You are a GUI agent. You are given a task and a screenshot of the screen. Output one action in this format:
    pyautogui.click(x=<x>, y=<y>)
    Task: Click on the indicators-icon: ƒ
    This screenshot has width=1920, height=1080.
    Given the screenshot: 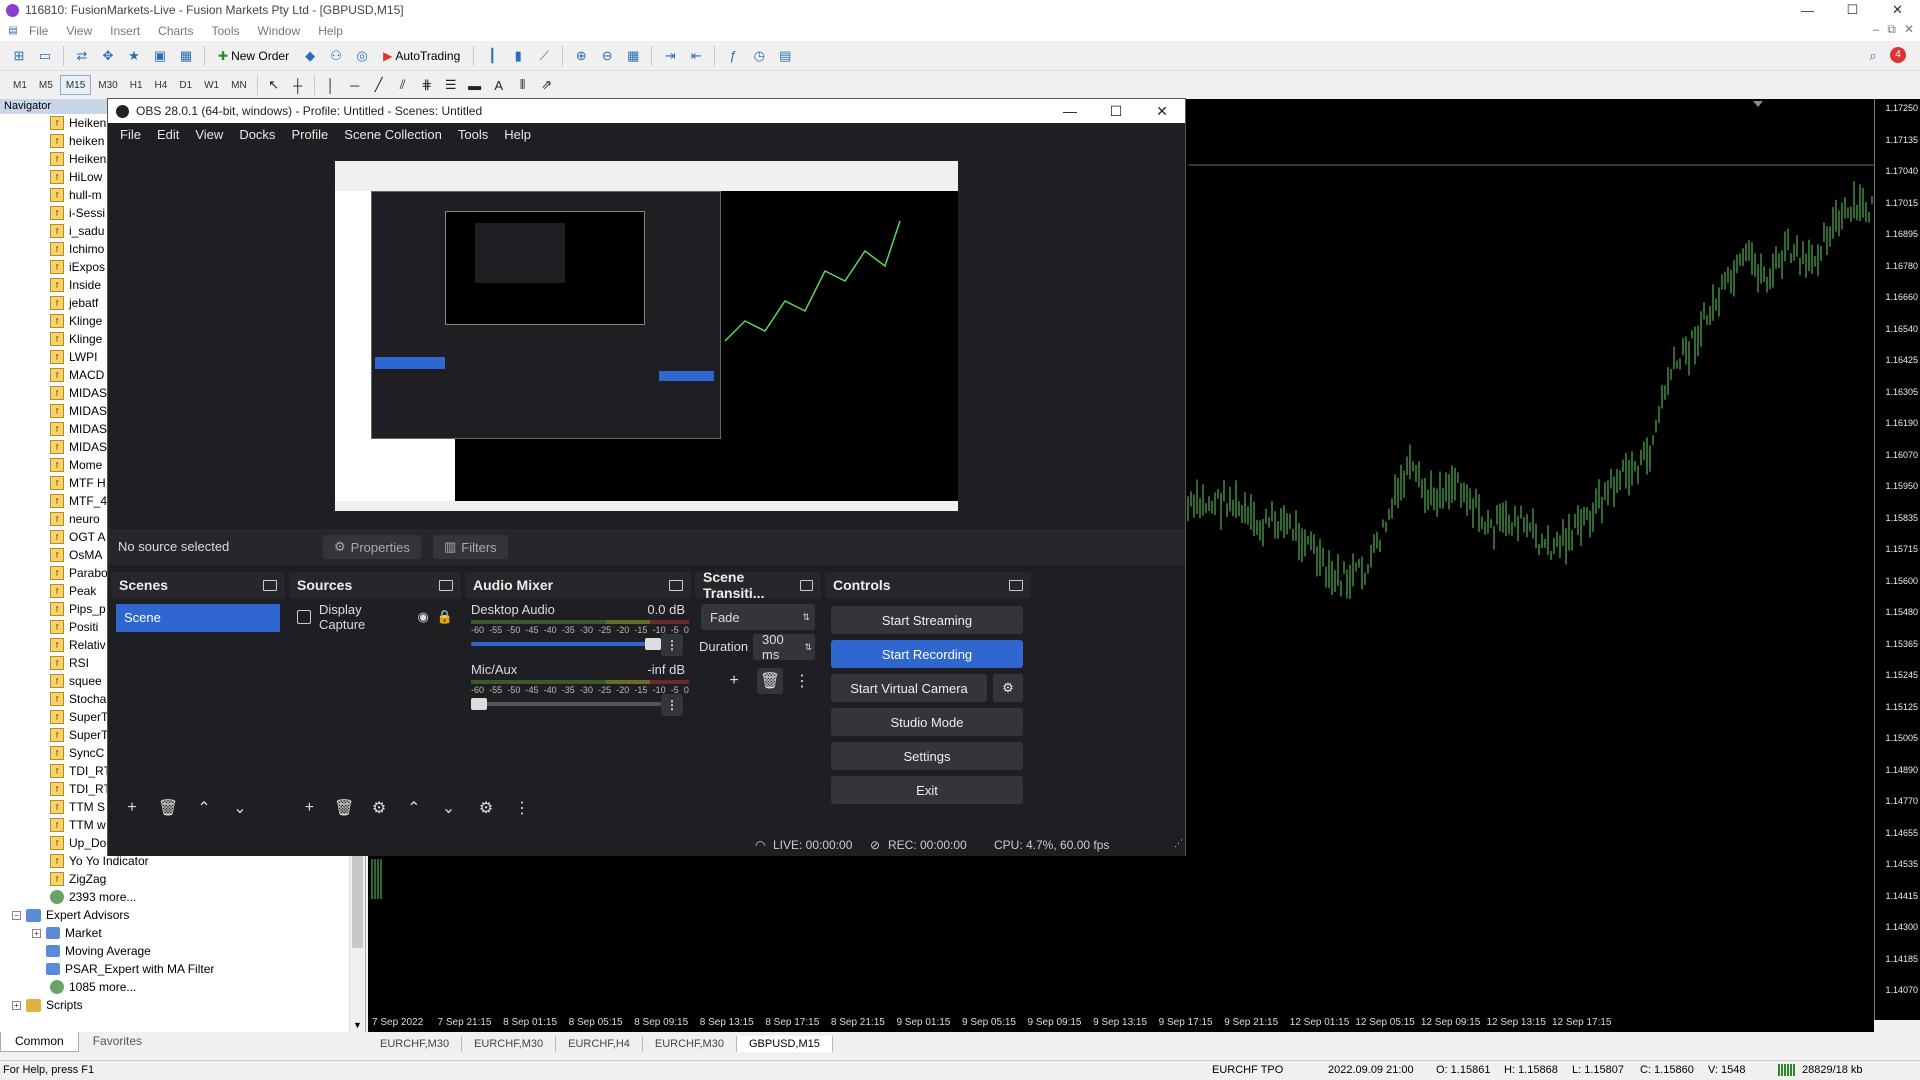 What is the action you would take?
    pyautogui.click(x=733, y=56)
    